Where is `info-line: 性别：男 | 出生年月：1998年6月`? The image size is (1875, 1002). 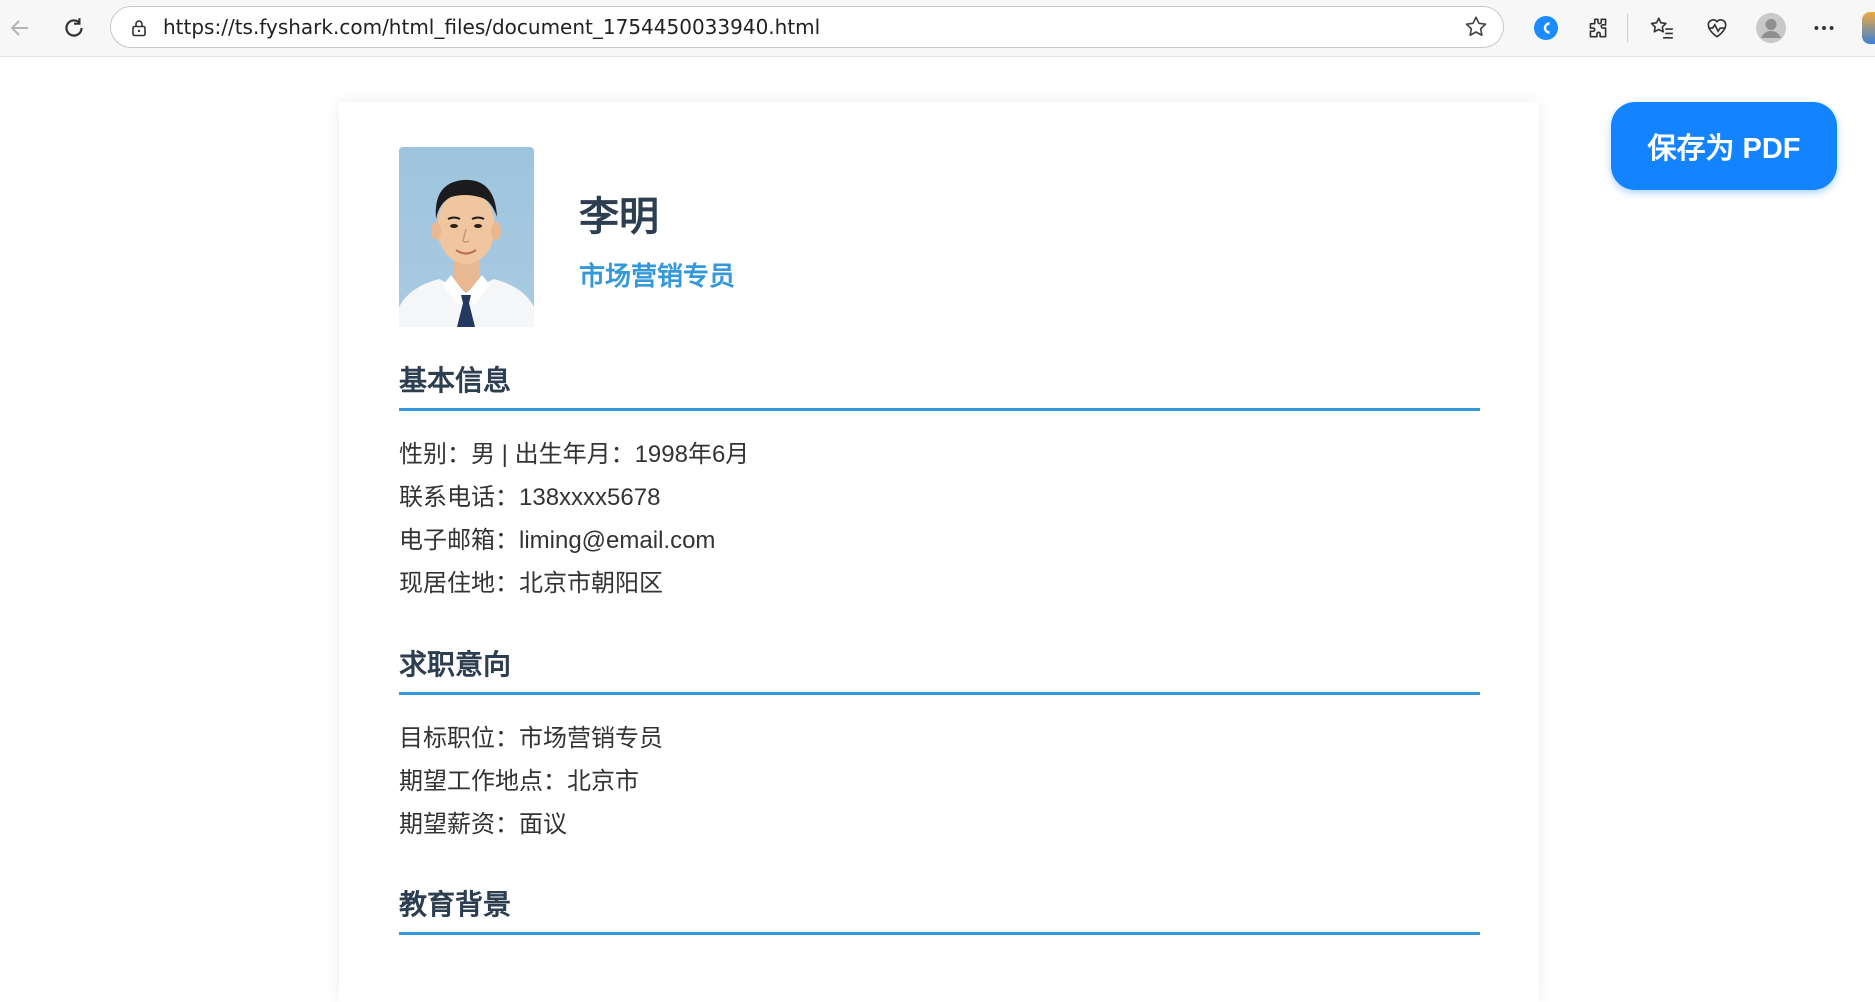
info-line: 性别：男 | 出生年月：1998年6月 is located at coordinates (574, 454).